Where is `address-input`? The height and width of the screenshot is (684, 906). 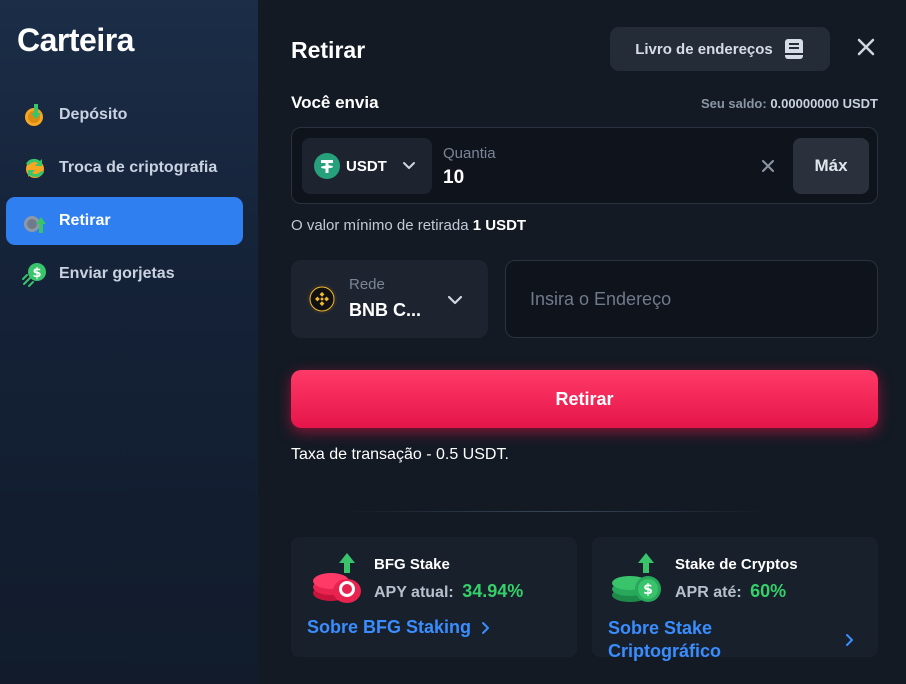
address-input is located at coordinates (691, 299).